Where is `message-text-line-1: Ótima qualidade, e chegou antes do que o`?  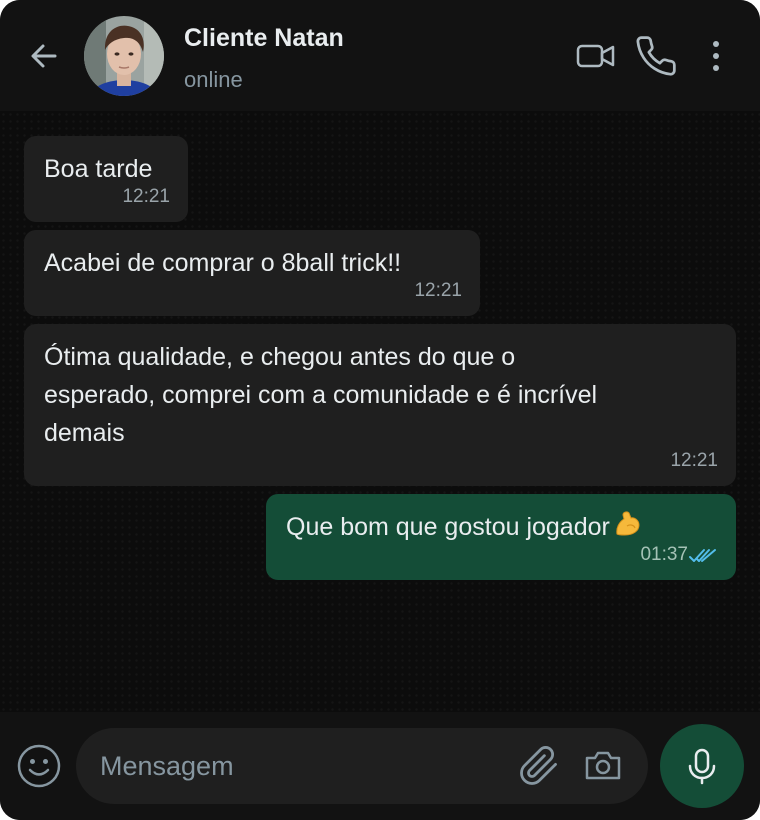
message-text-line-1: Ótima qualidade, e chegou antes do que o is located at coordinates (280, 357).